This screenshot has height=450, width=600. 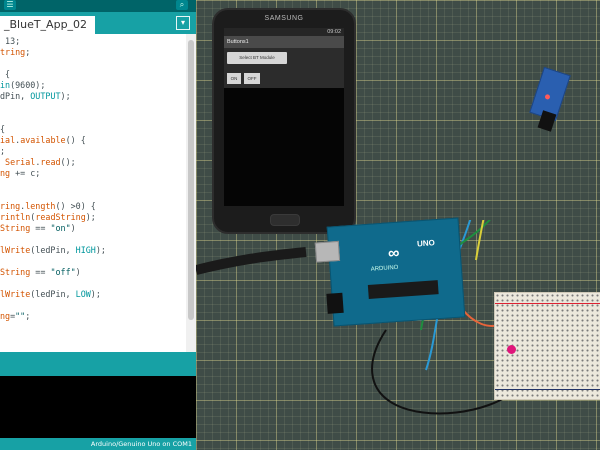 What do you see at coordinates (284, 117) in the screenshot?
I see `phone-screen: 09:02 Buttons1 Select BT Module ON OFF` at bounding box center [284, 117].